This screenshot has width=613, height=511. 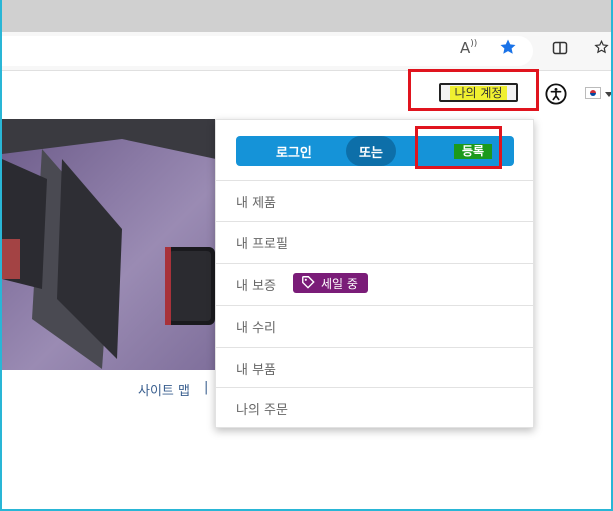 What do you see at coordinates (164, 389) in the screenshot?
I see `sitemap-link: 사이트 맵` at bounding box center [164, 389].